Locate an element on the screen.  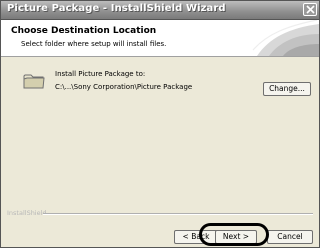
close-icon is located at coordinates (310, 9).